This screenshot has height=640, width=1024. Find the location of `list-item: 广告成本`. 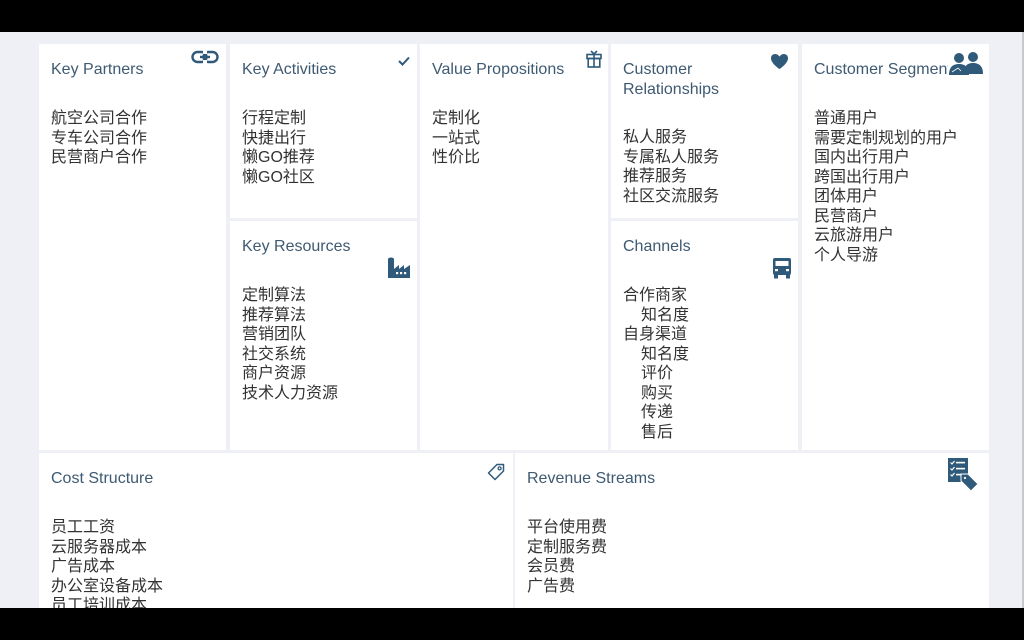

list-item: 广告成本 is located at coordinates (83, 566).